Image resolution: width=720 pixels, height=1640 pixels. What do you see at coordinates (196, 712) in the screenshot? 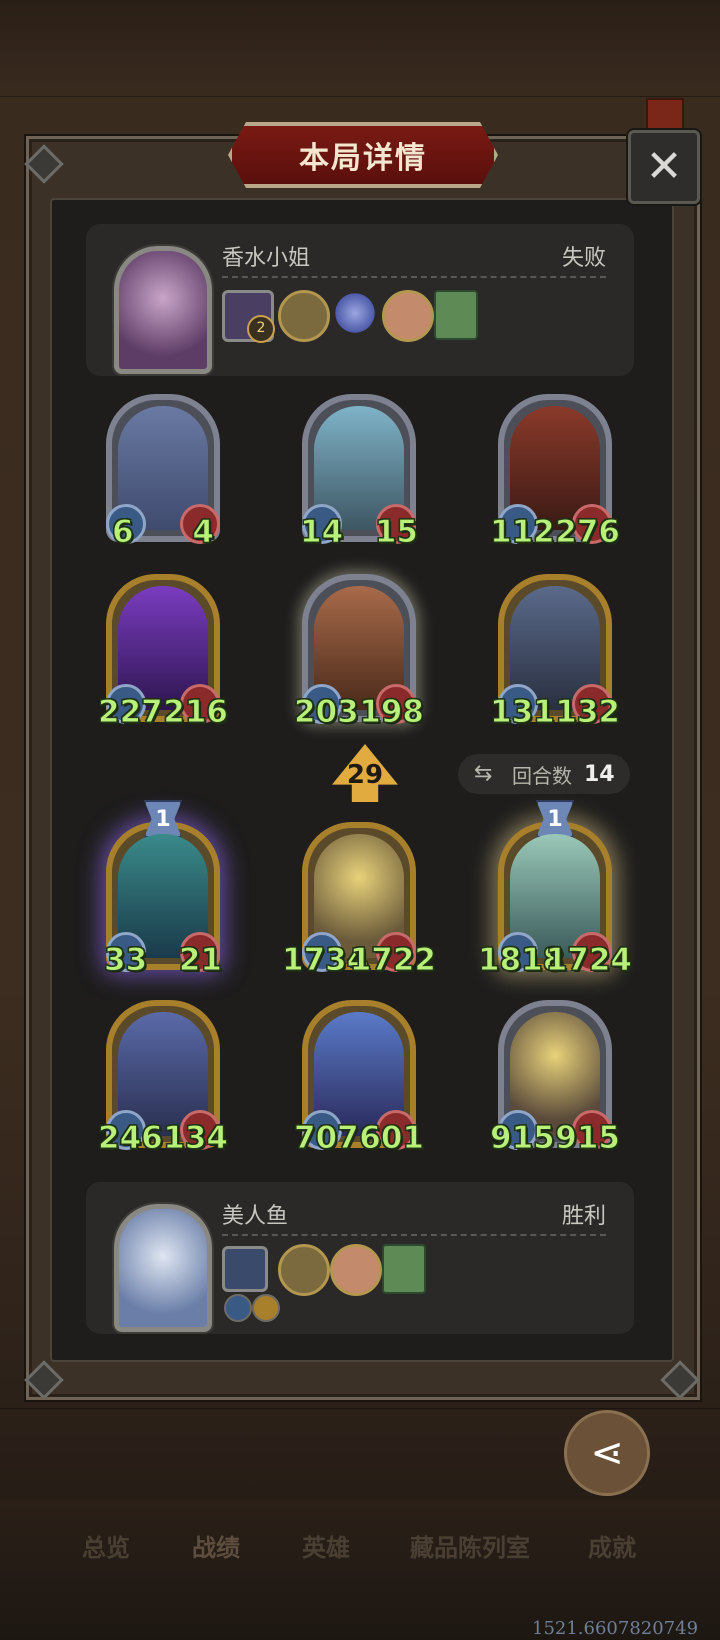
I see `health-value: 216` at bounding box center [196, 712].